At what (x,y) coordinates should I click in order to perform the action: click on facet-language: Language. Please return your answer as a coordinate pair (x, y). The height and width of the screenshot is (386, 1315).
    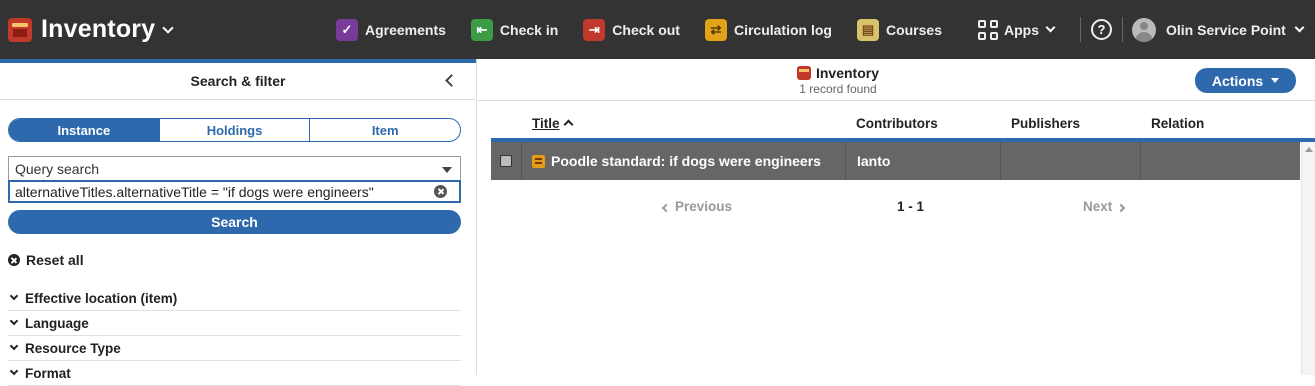
    Looking at the image, I should click on (234, 323).